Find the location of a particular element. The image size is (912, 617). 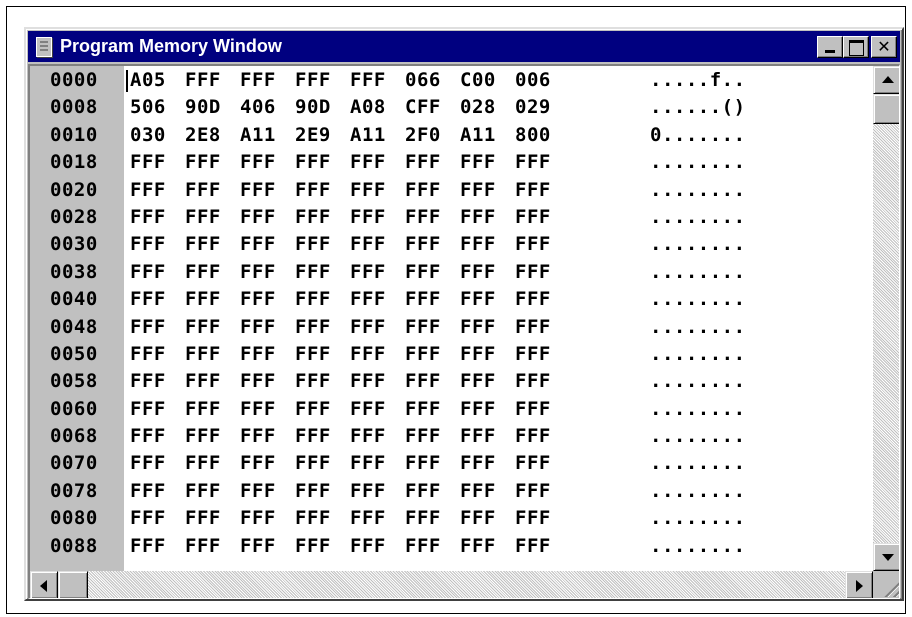

memory-word: 506 is located at coordinates (148, 107).